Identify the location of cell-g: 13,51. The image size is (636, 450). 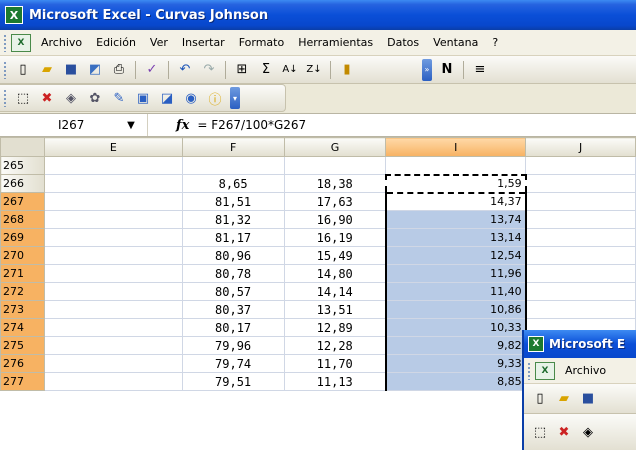
(335, 309).